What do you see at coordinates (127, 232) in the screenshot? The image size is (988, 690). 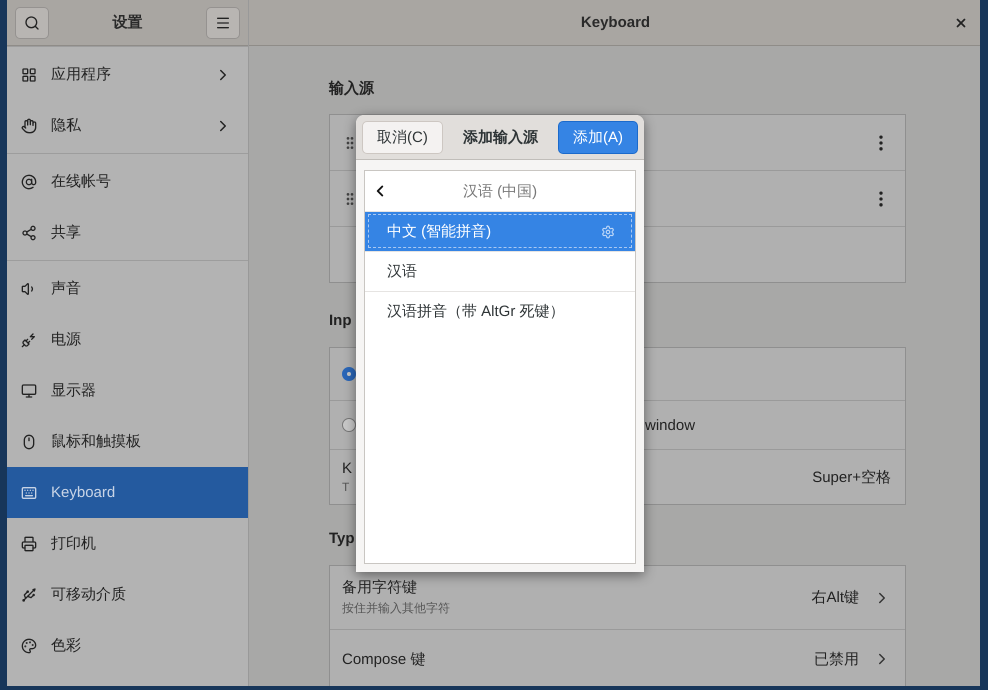 I see `sidebar-item: 共享` at bounding box center [127, 232].